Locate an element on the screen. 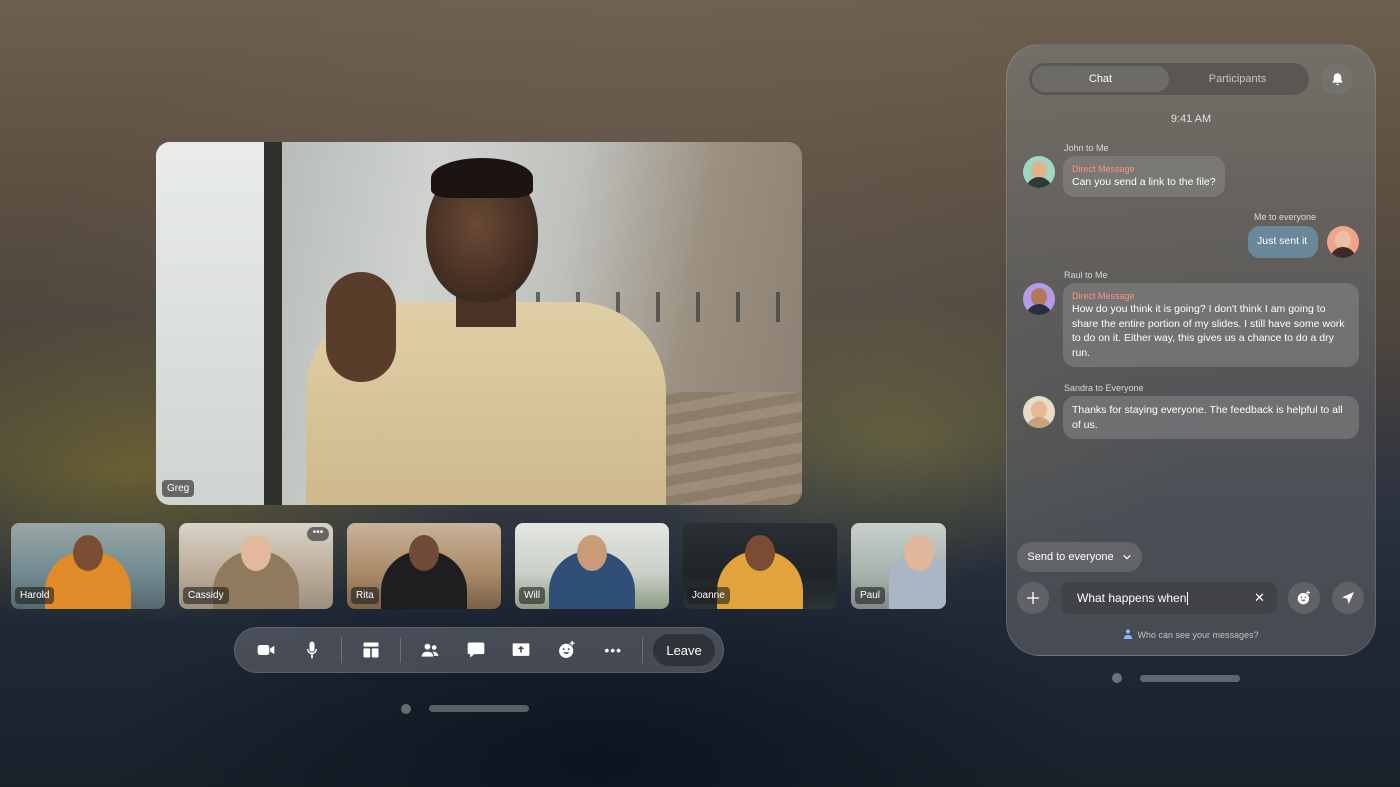 The width and height of the screenshot is (1400, 787). avatar-sandra is located at coordinates (1039, 412).